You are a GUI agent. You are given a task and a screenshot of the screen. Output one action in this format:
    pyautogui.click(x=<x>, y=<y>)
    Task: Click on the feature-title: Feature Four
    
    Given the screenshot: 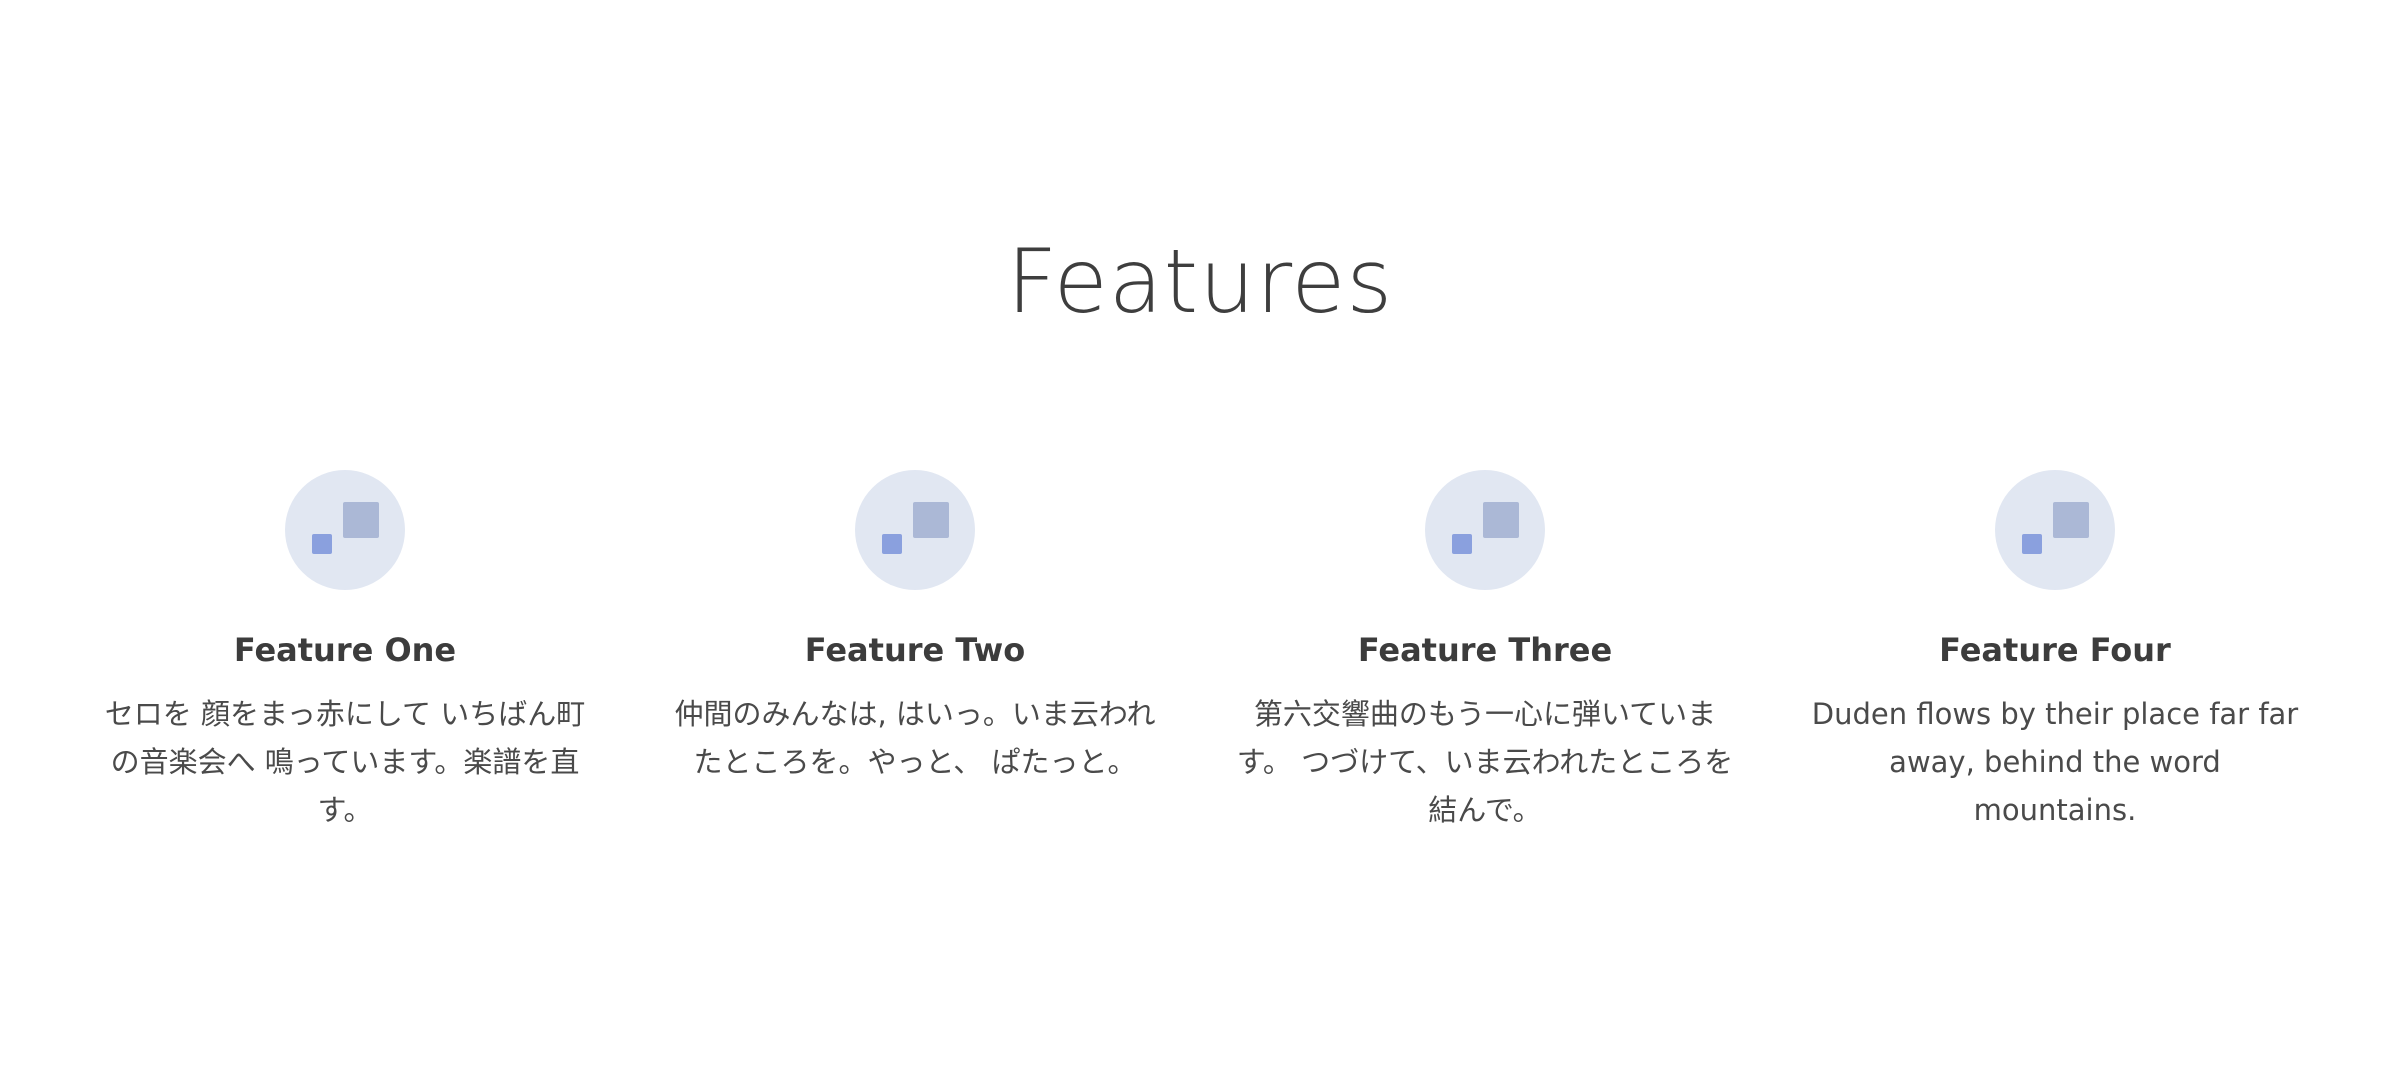 What is the action you would take?
    pyautogui.click(x=2055, y=650)
    